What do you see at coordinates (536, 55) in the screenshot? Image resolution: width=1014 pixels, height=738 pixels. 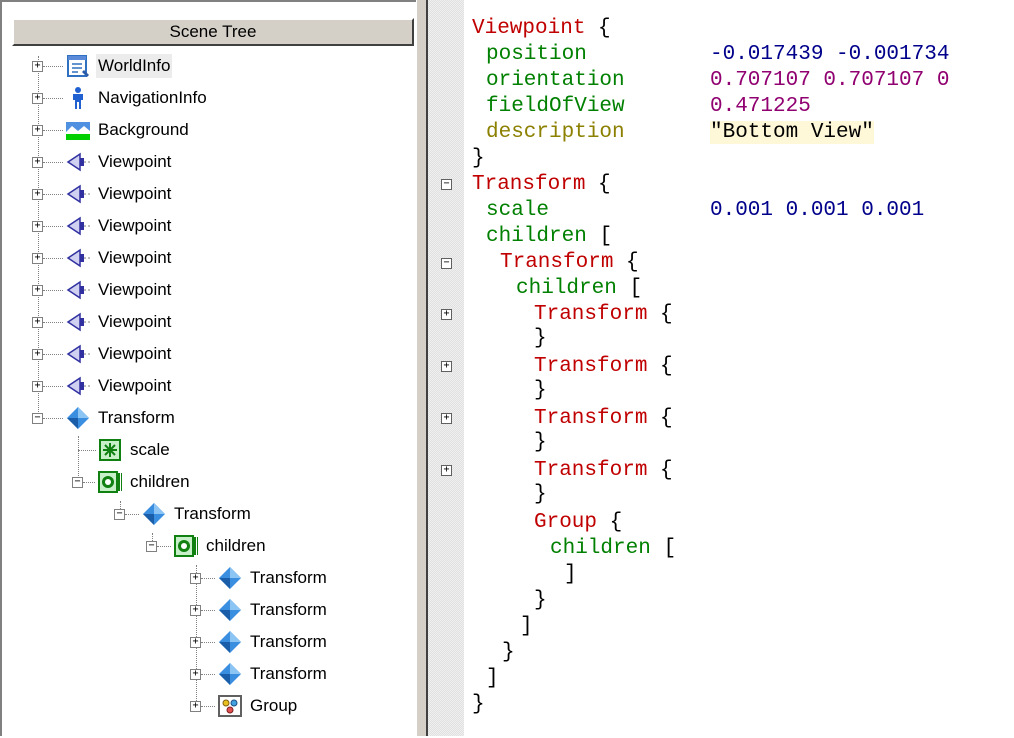 I see `code-line: position` at bounding box center [536, 55].